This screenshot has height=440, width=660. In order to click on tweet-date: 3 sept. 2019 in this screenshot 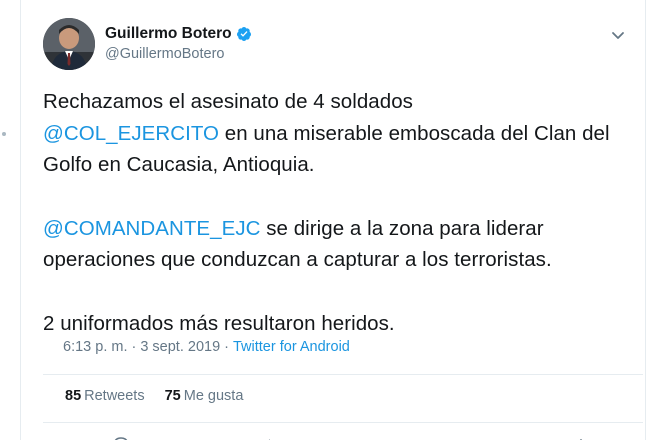, I will do `click(180, 347)`.